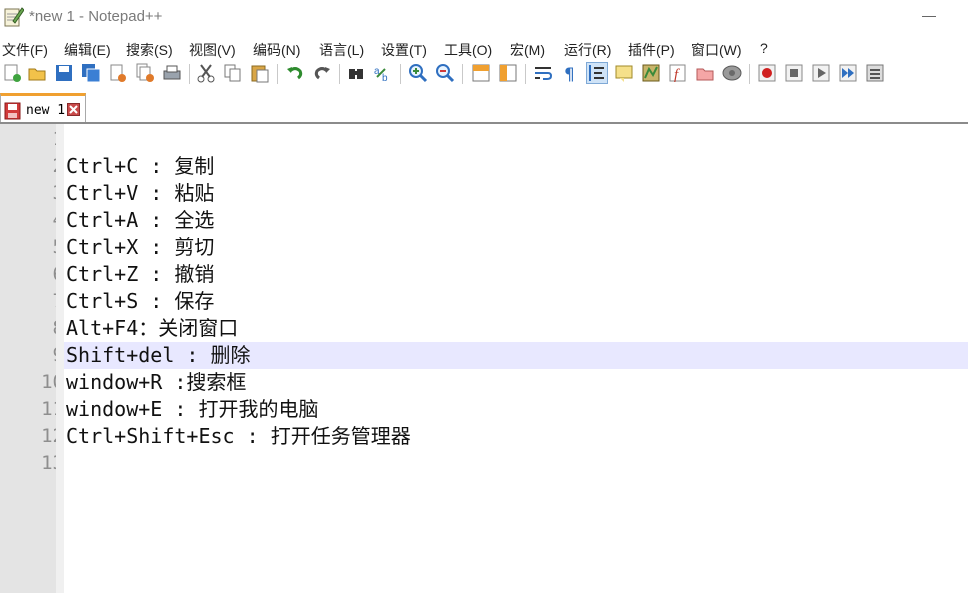 Image resolution: width=968 pixels, height=593 pixels. I want to click on tab-new-1: new 1, so click(43, 107).